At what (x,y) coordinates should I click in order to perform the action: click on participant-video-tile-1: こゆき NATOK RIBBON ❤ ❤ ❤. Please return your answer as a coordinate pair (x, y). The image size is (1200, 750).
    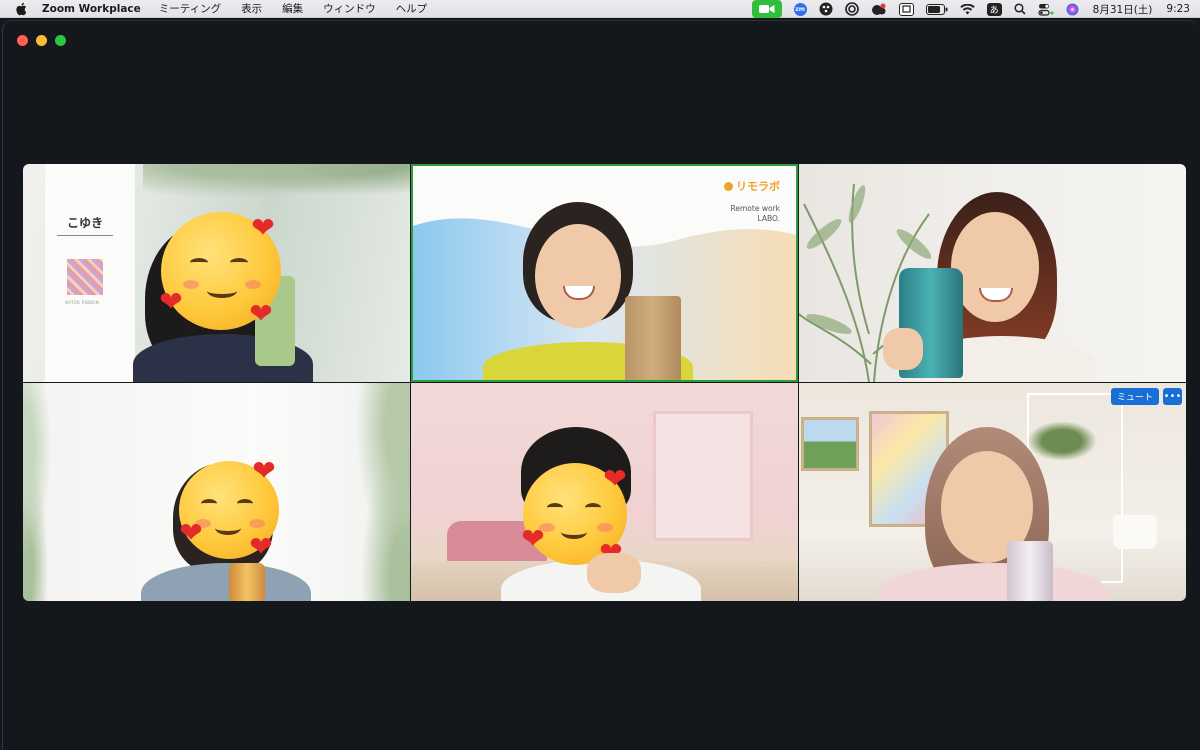
    Looking at the image, I should click on (216, 273).